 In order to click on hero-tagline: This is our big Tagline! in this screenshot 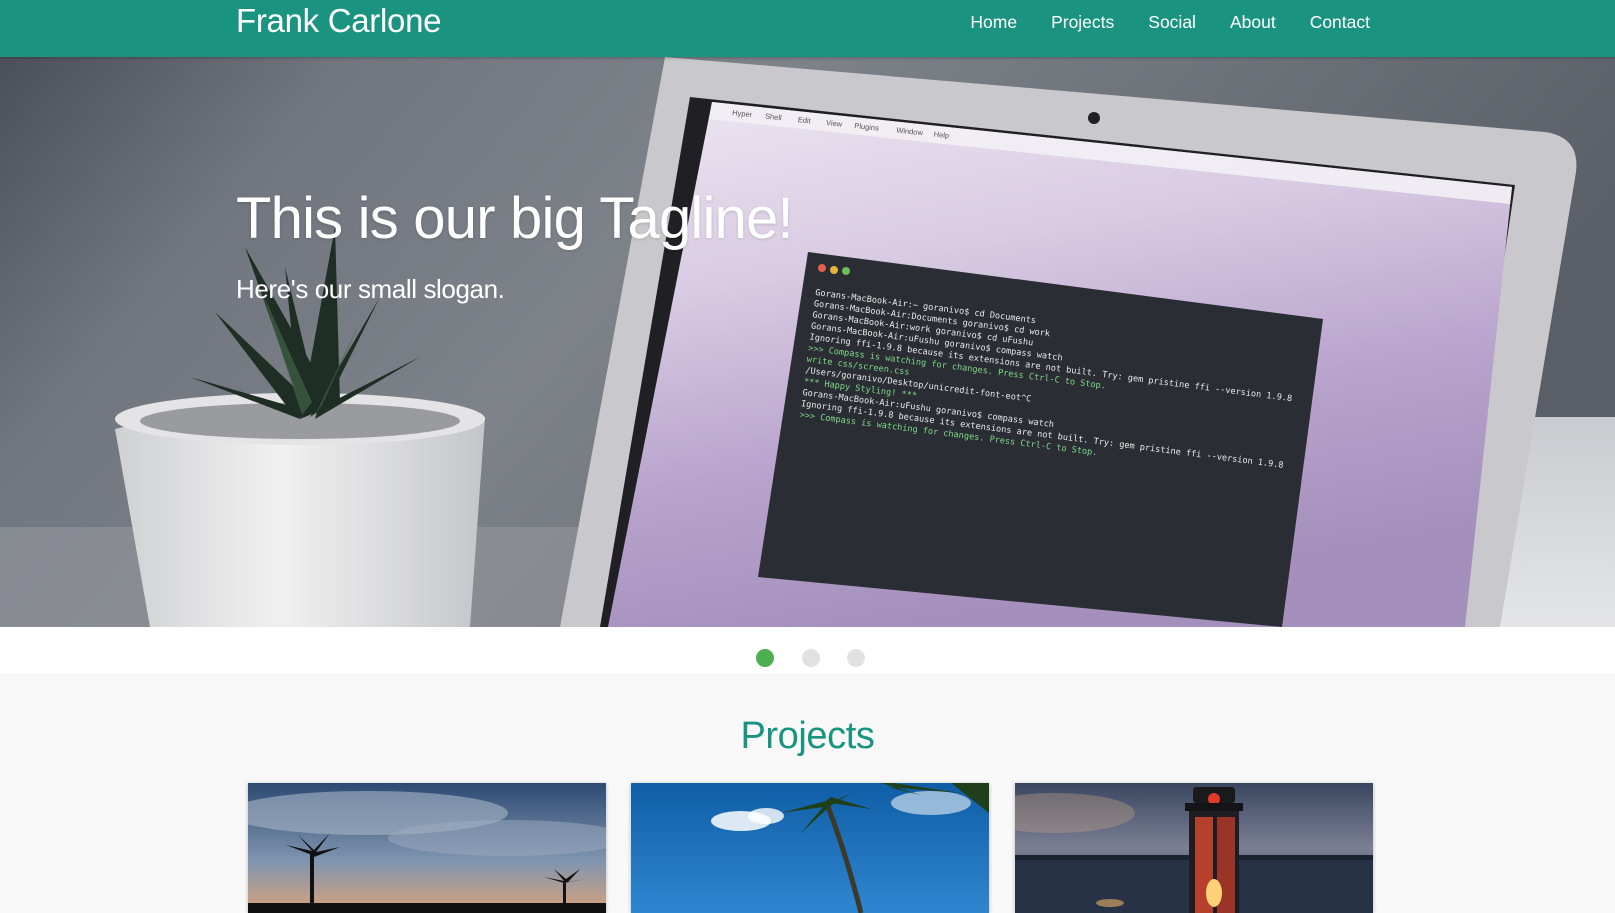, I will do `click(515, 218)`.